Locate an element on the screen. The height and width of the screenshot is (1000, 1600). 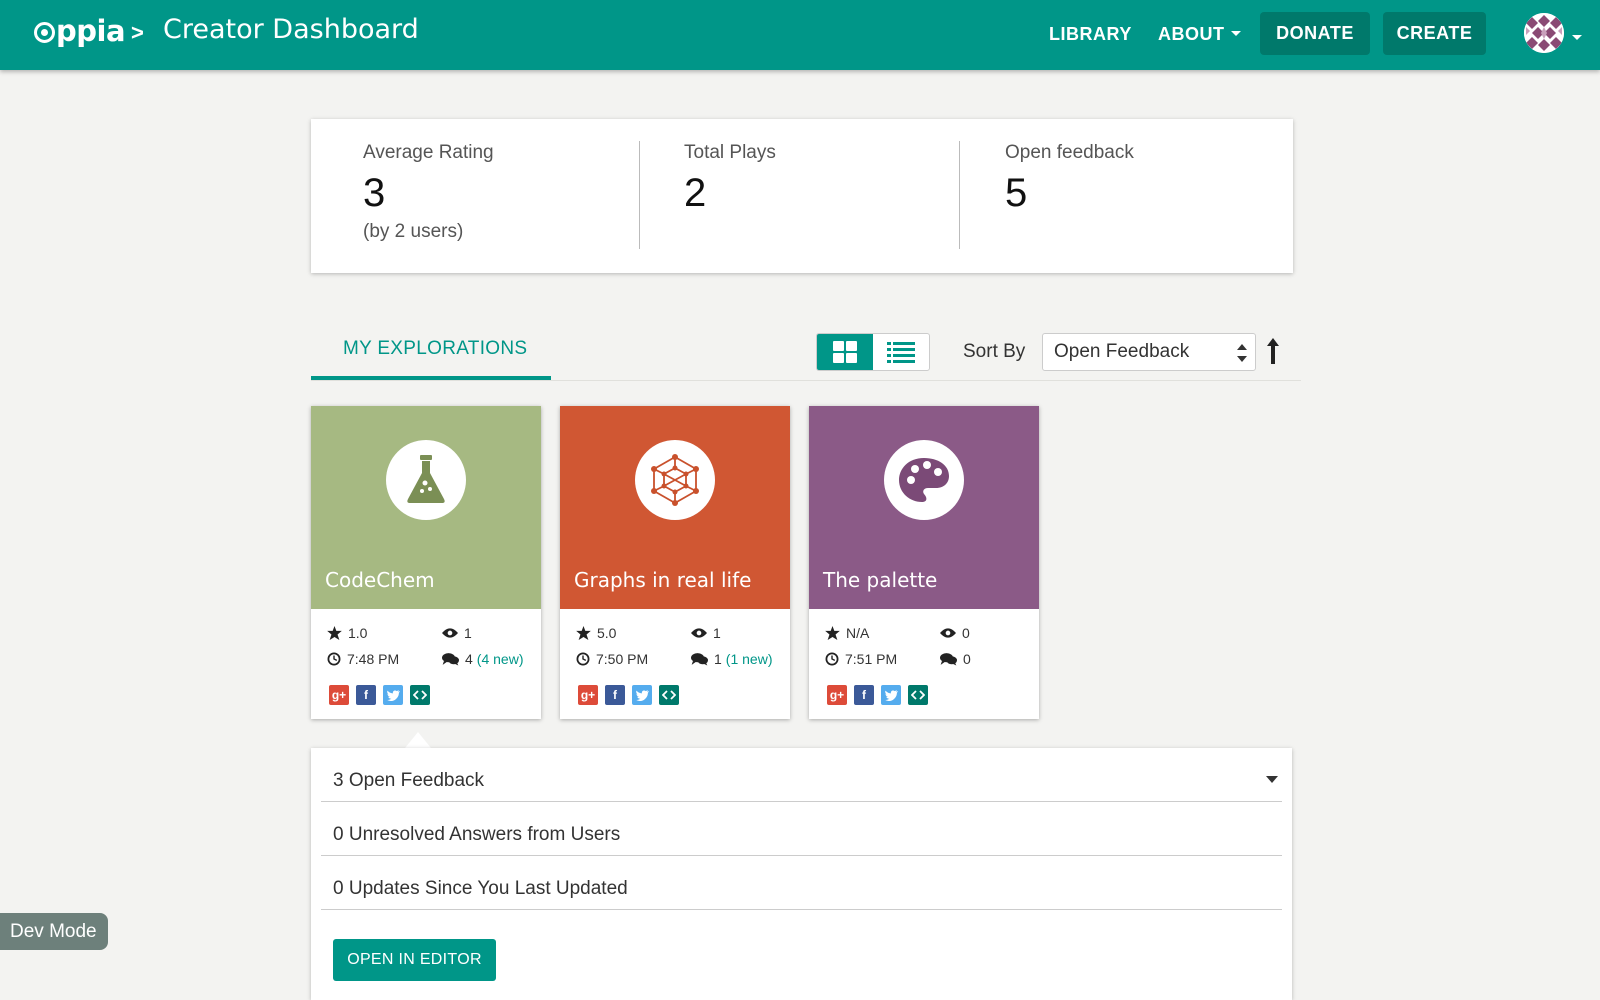
rating-value: N/A is located at coordinates (858, 633).